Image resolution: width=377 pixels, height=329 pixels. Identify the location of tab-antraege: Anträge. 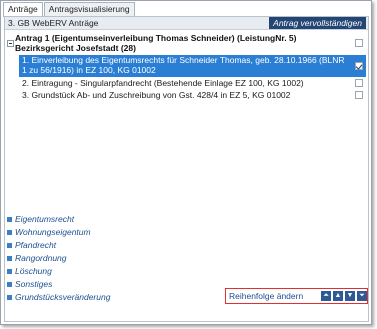
(23, 9).